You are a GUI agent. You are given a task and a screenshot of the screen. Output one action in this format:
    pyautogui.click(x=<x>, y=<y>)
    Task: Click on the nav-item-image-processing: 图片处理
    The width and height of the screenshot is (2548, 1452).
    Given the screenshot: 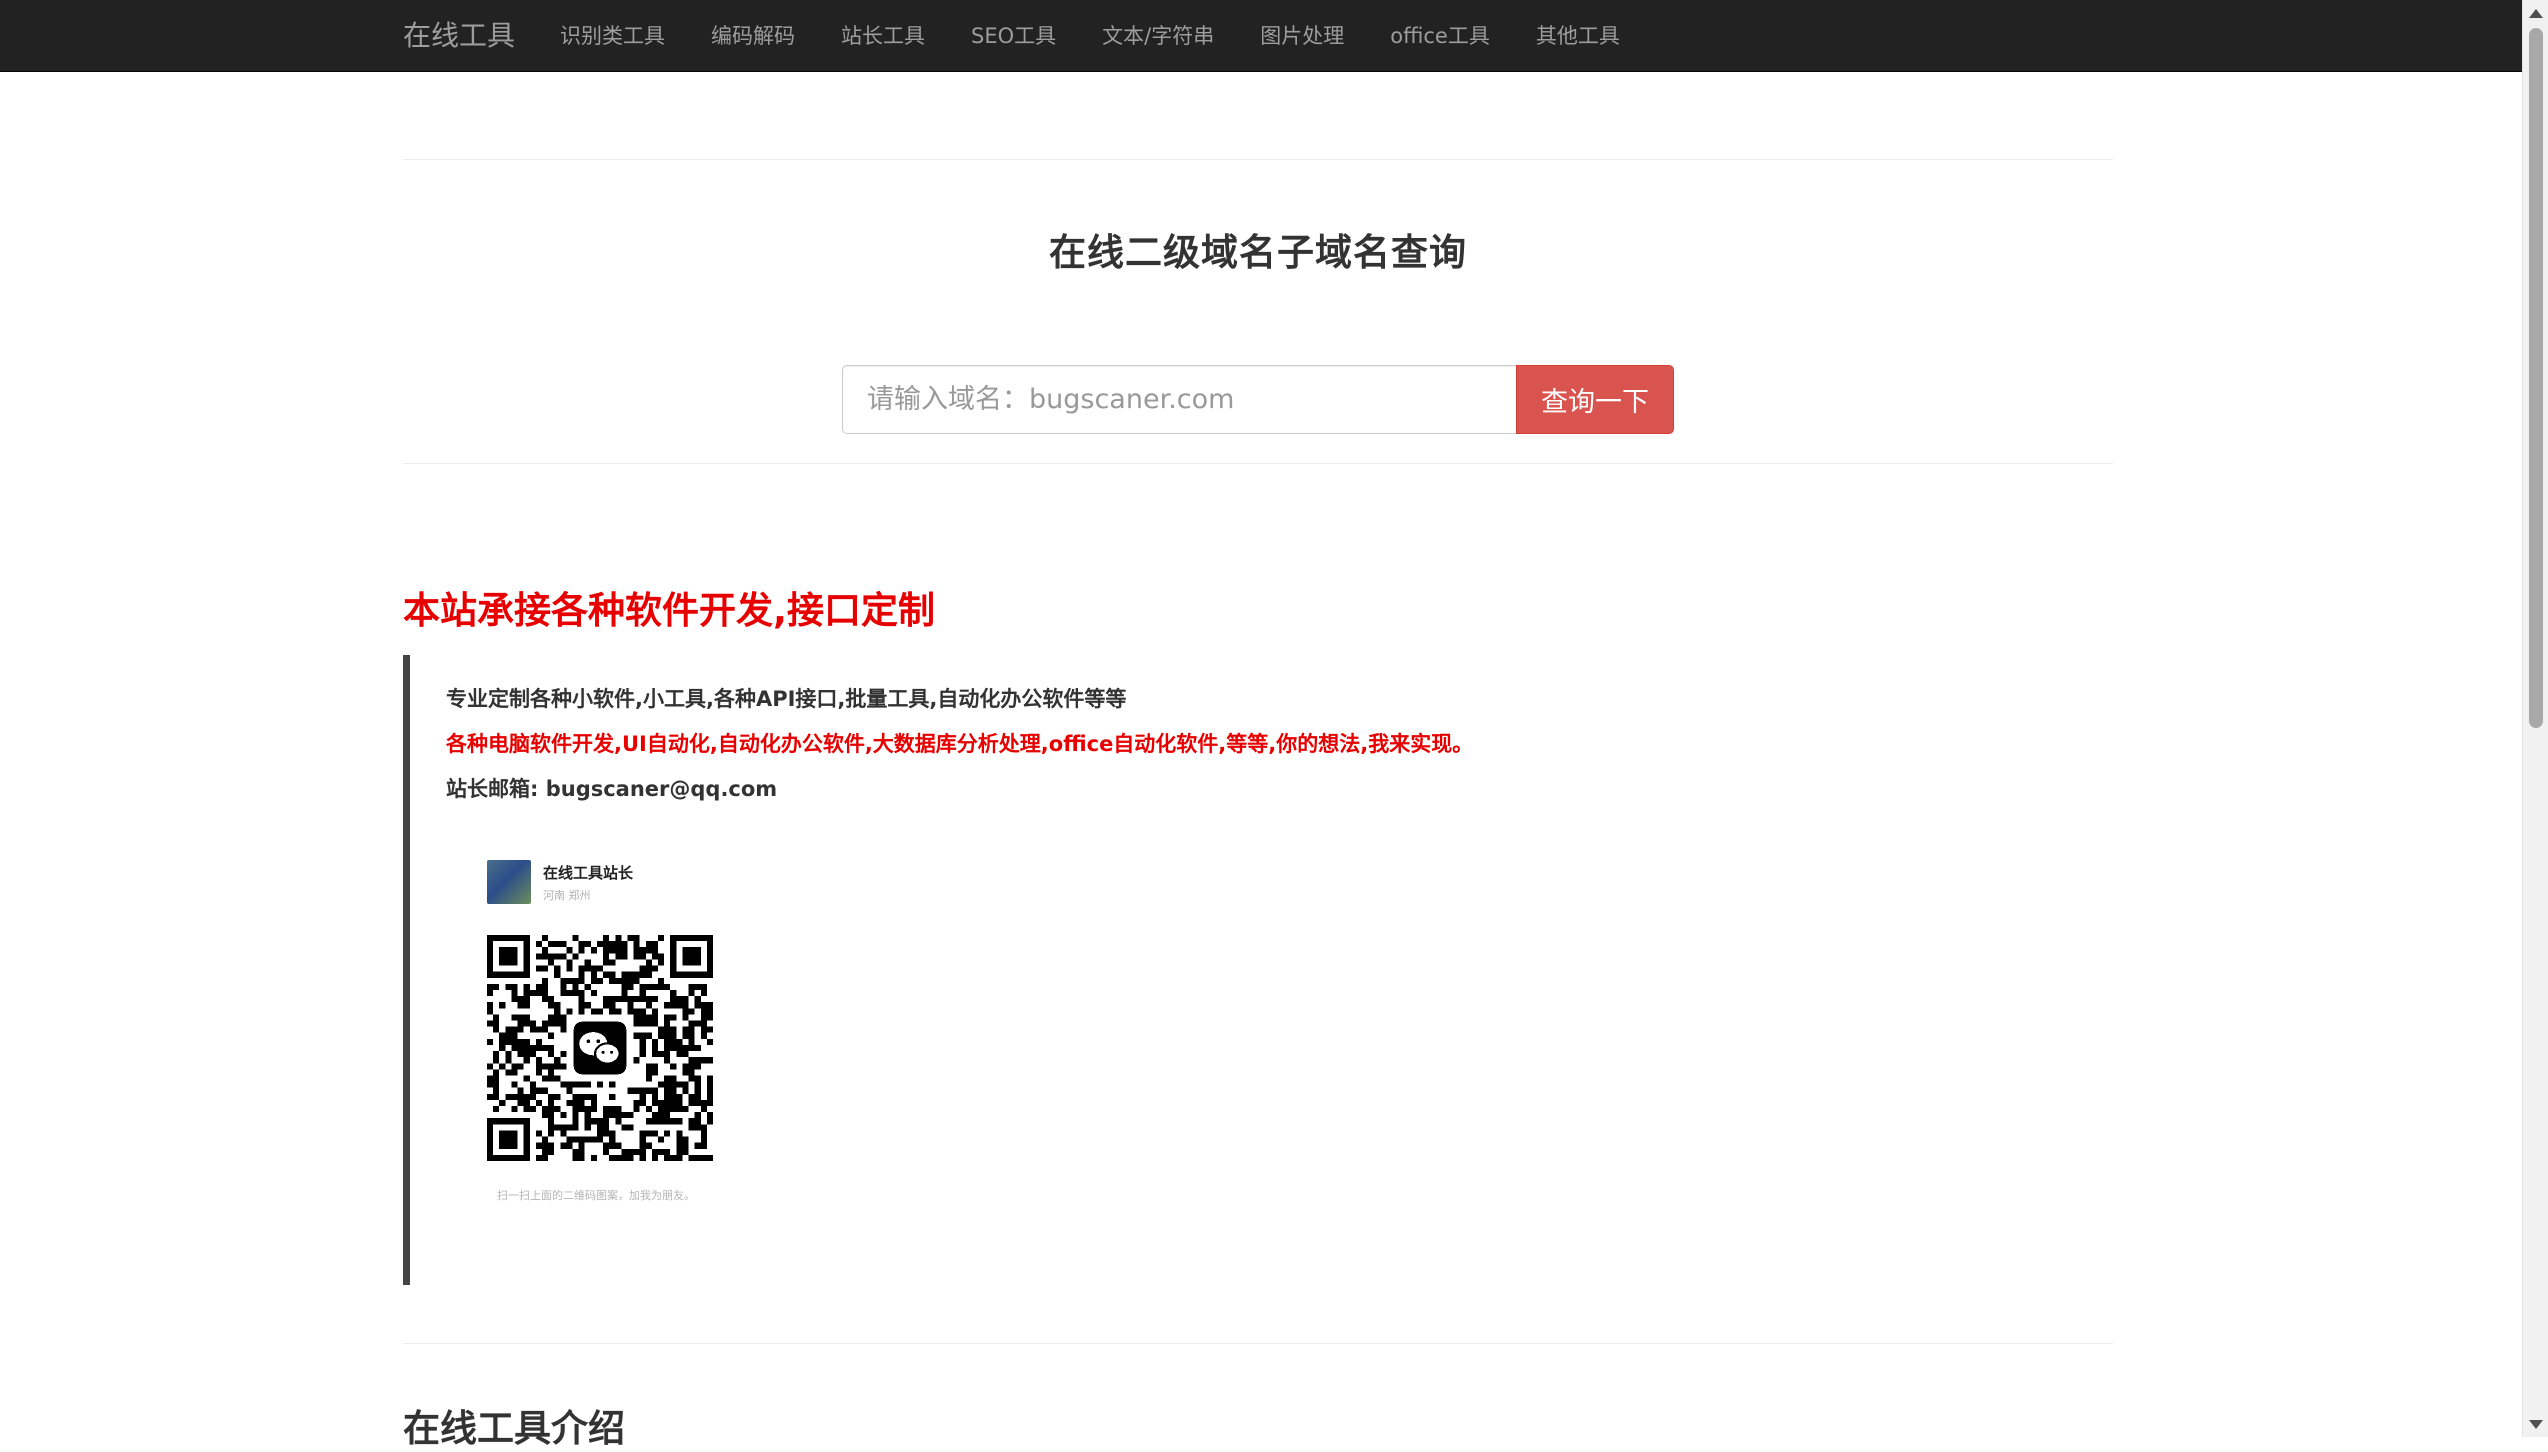 What is the action you would take?
    pyautogui.click(x=1302, y=36)
    